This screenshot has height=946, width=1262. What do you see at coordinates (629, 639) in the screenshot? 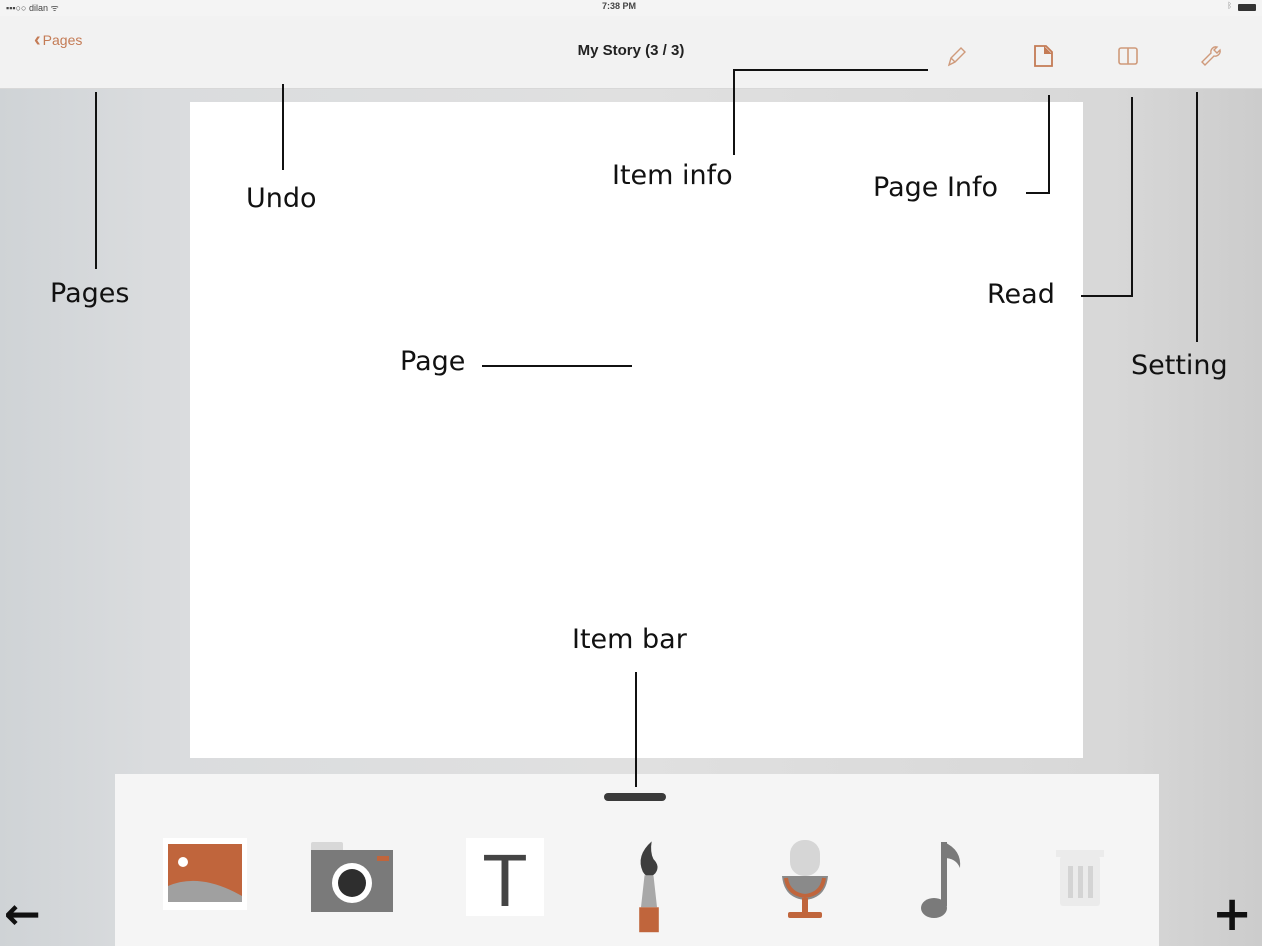
I see `item-bar-annotation: Item bar` at bounding box center [629, 639].